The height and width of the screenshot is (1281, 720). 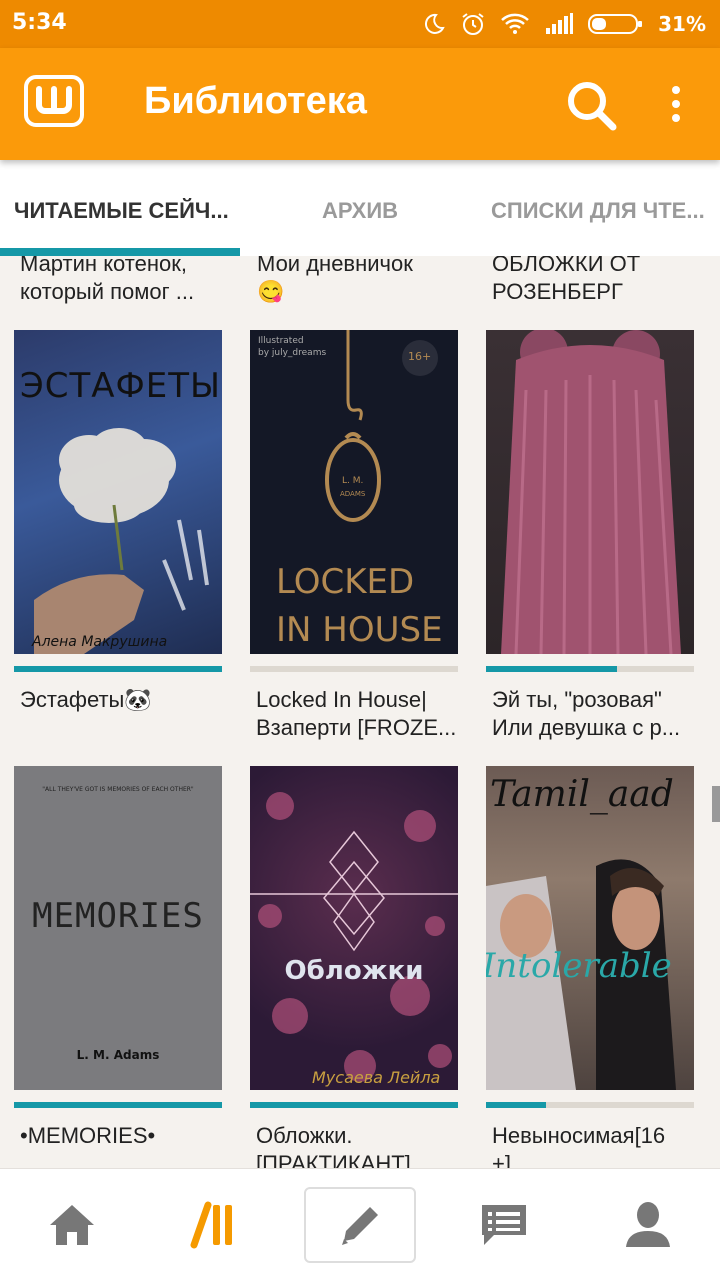 I want to click on scrollbar-thumb, so click(x=716, y=804).